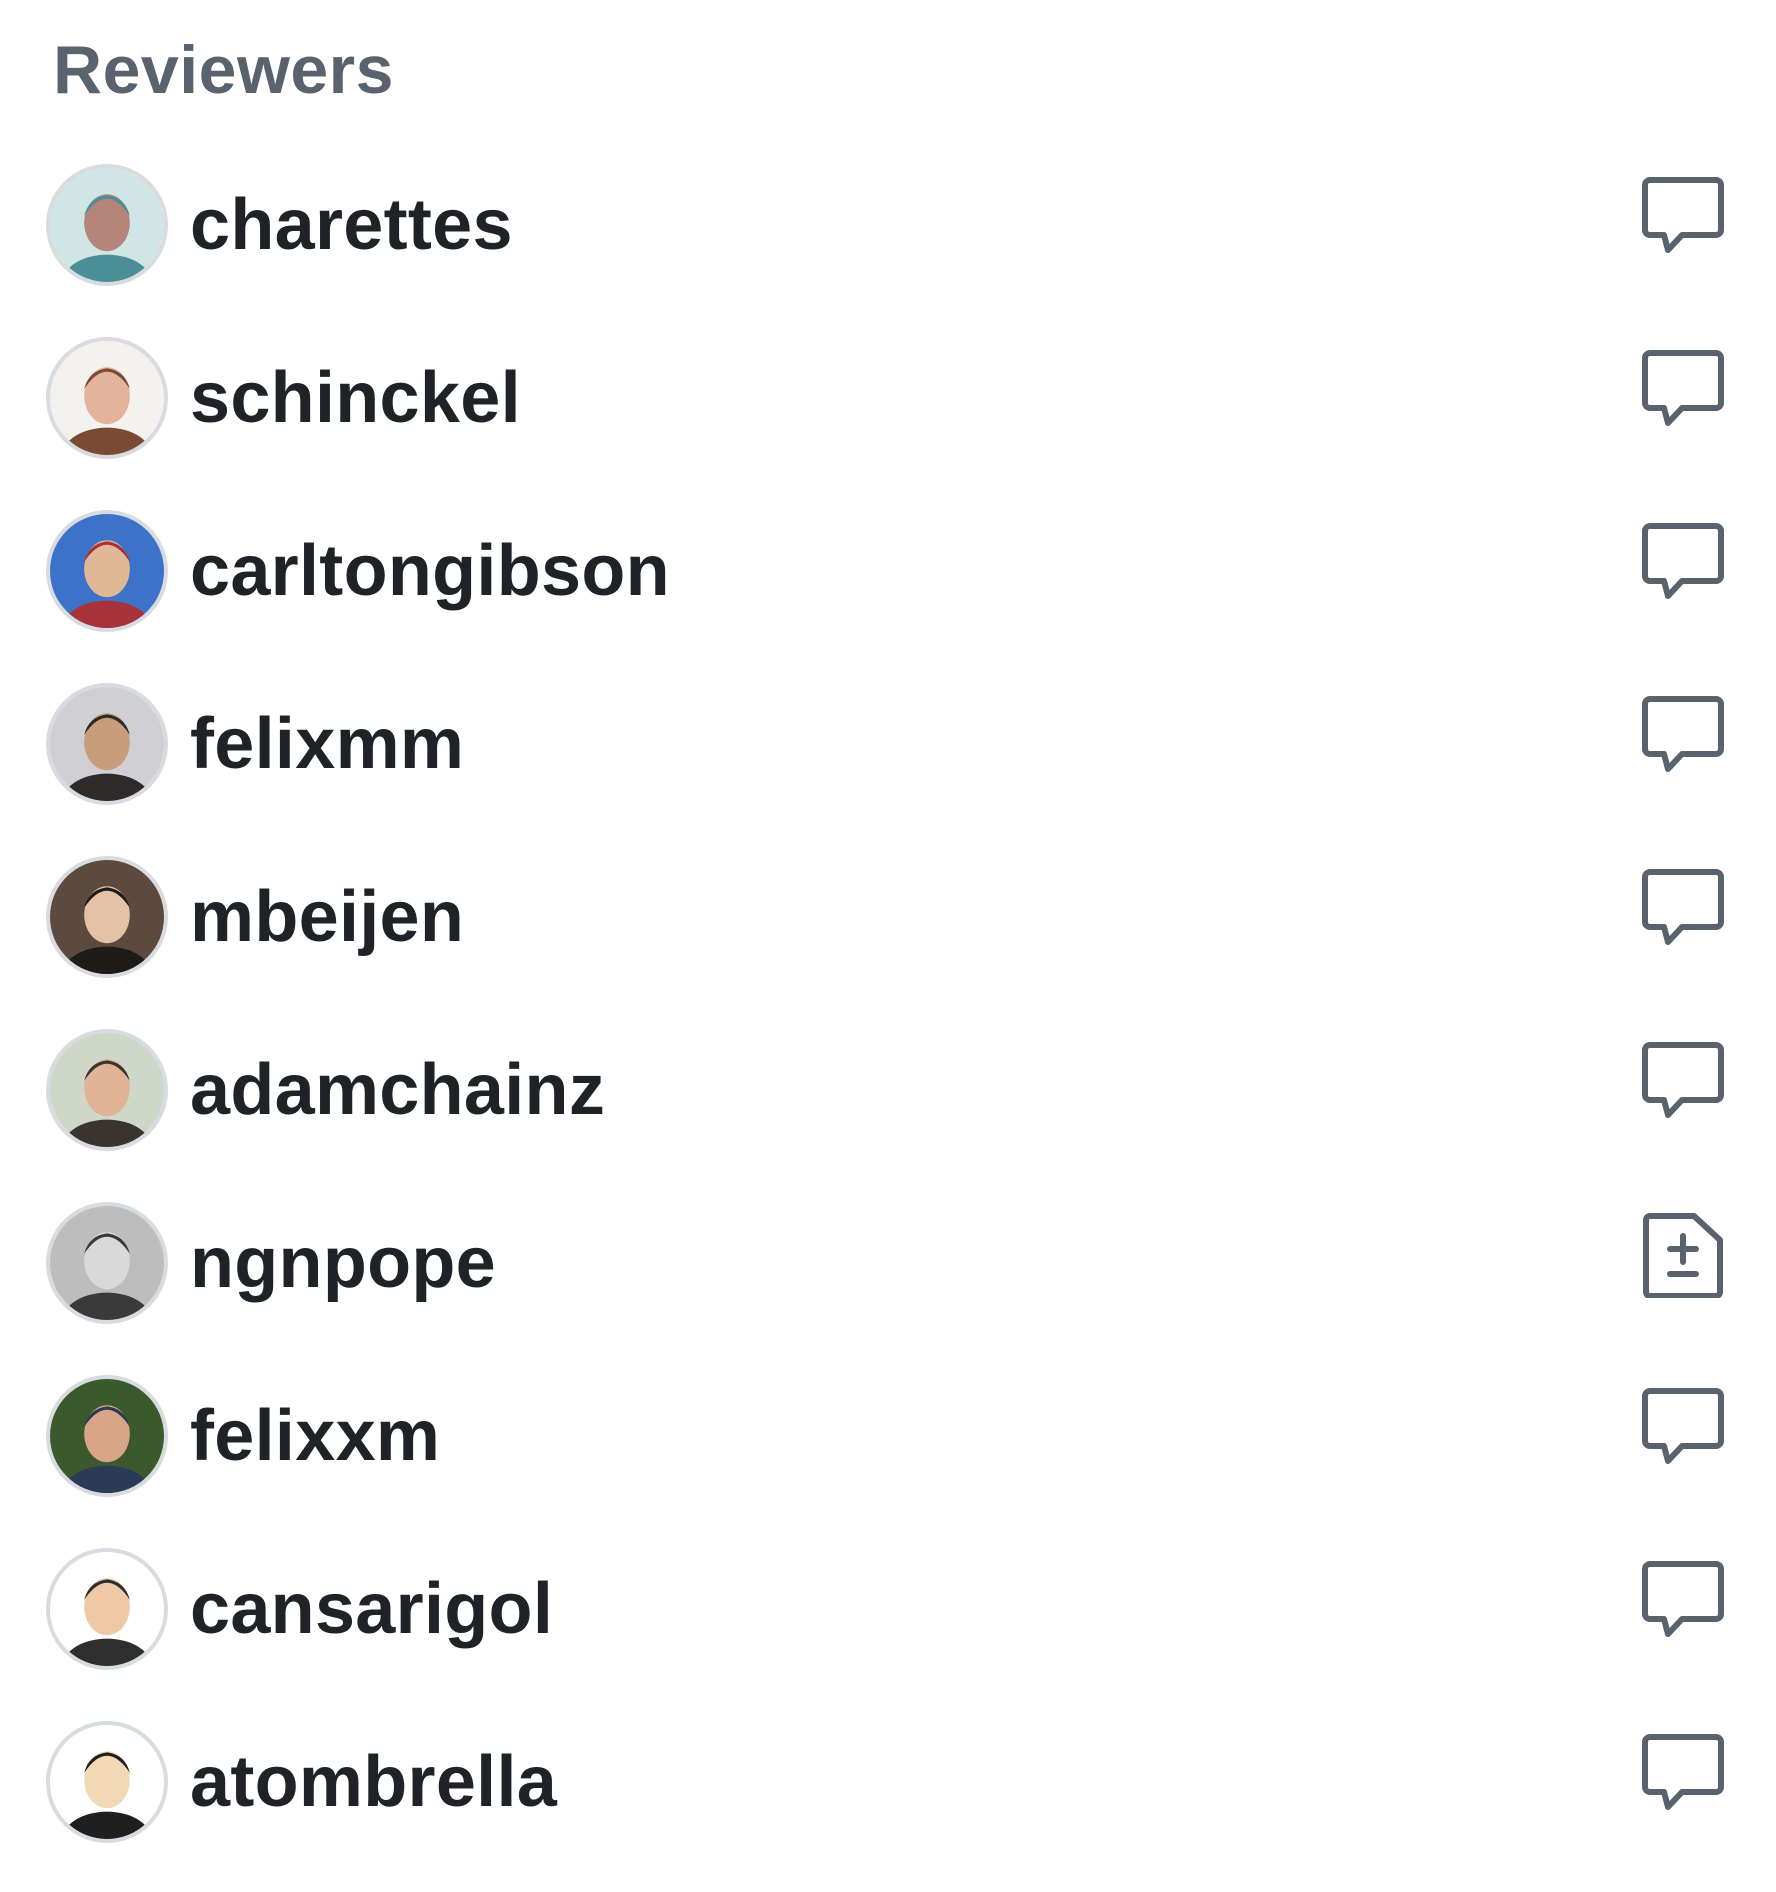 The image size is (1776, 1892). Describe the element at coordinates (343, 1263) in the screenshot. I see `reviewer-username: ngnpope` at that location.